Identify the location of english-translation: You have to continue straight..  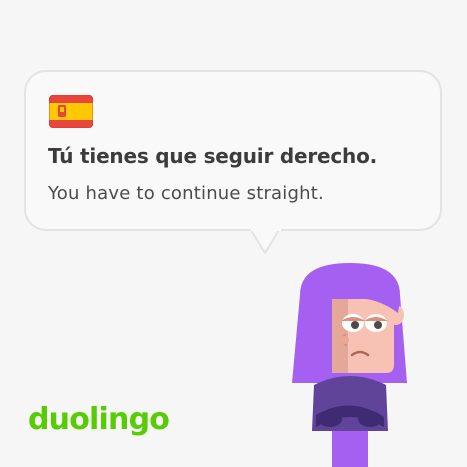
(186, 193).